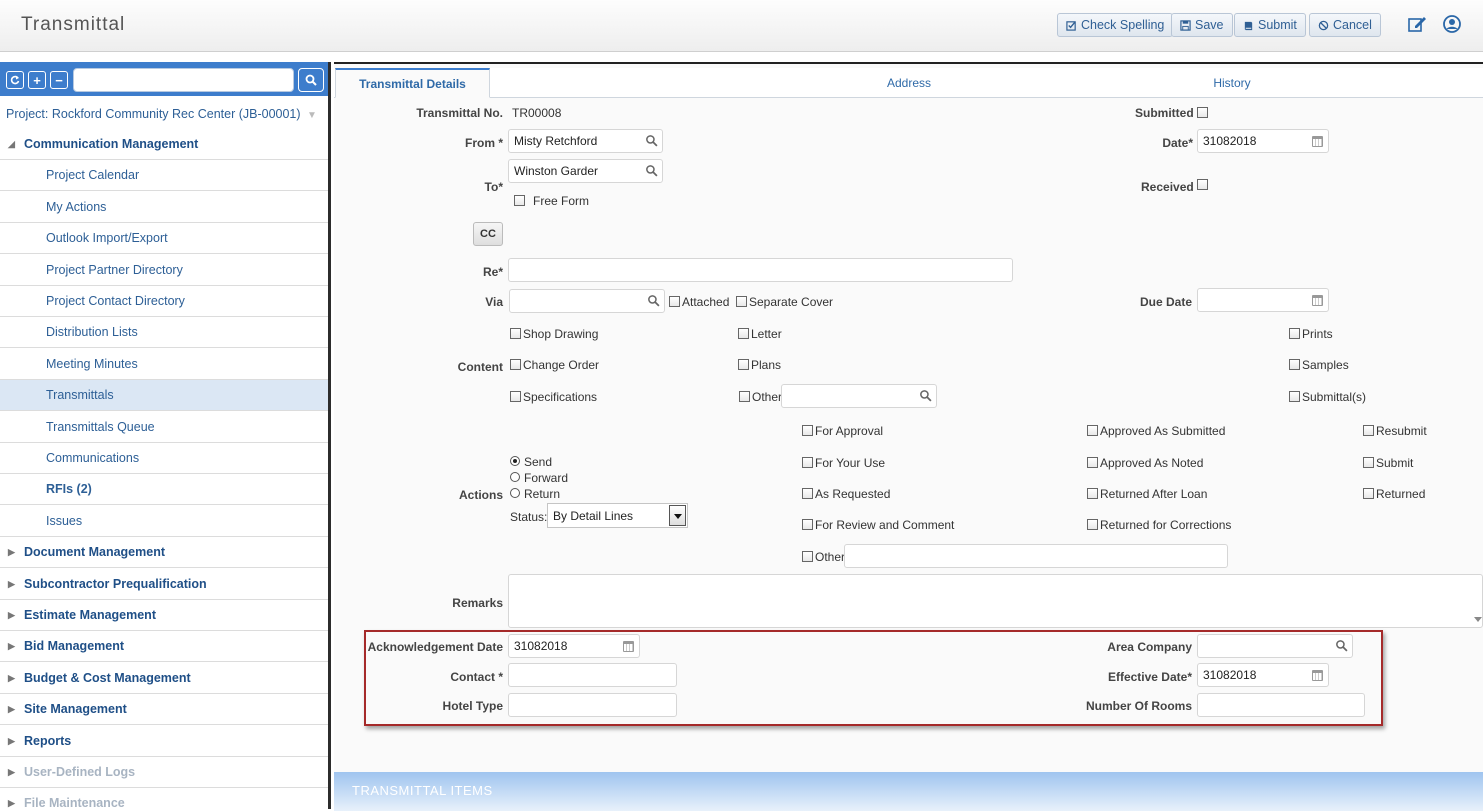  Describe the element at coordinates (183, 80) in the screenshot. I see `sidebar-search-input` at that location.